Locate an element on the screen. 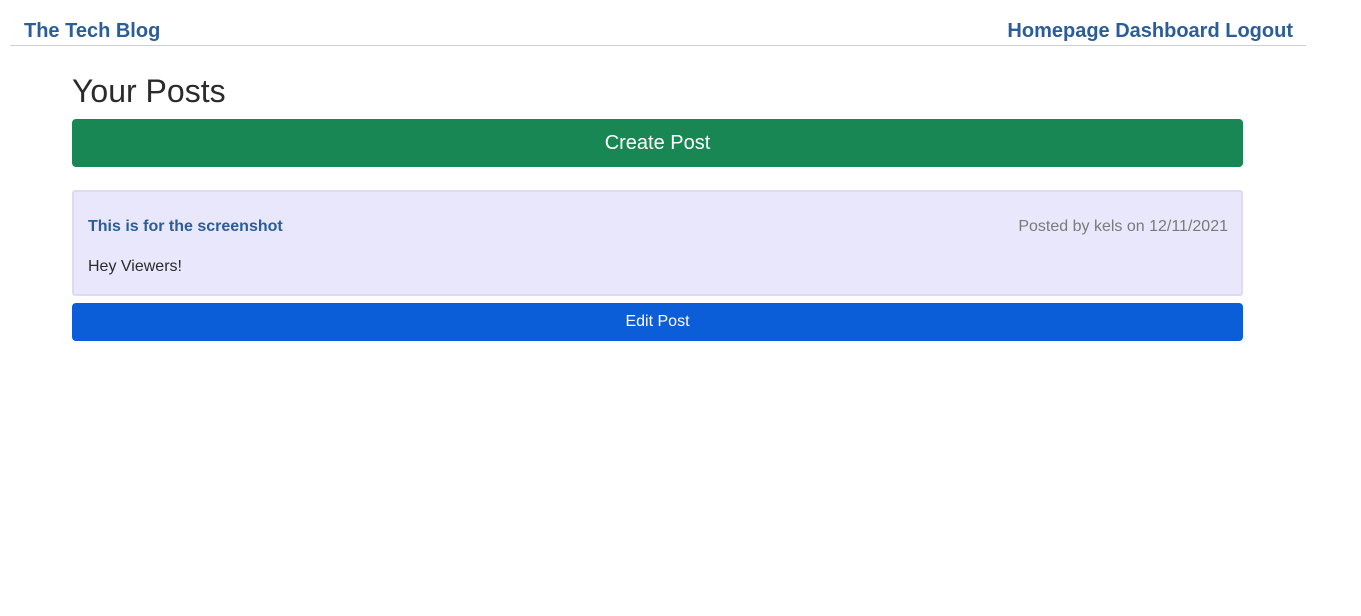 The width and height of the screenshot is (1361, 616). post-body: Hey Viewers! is located at coordinates (135, 266).